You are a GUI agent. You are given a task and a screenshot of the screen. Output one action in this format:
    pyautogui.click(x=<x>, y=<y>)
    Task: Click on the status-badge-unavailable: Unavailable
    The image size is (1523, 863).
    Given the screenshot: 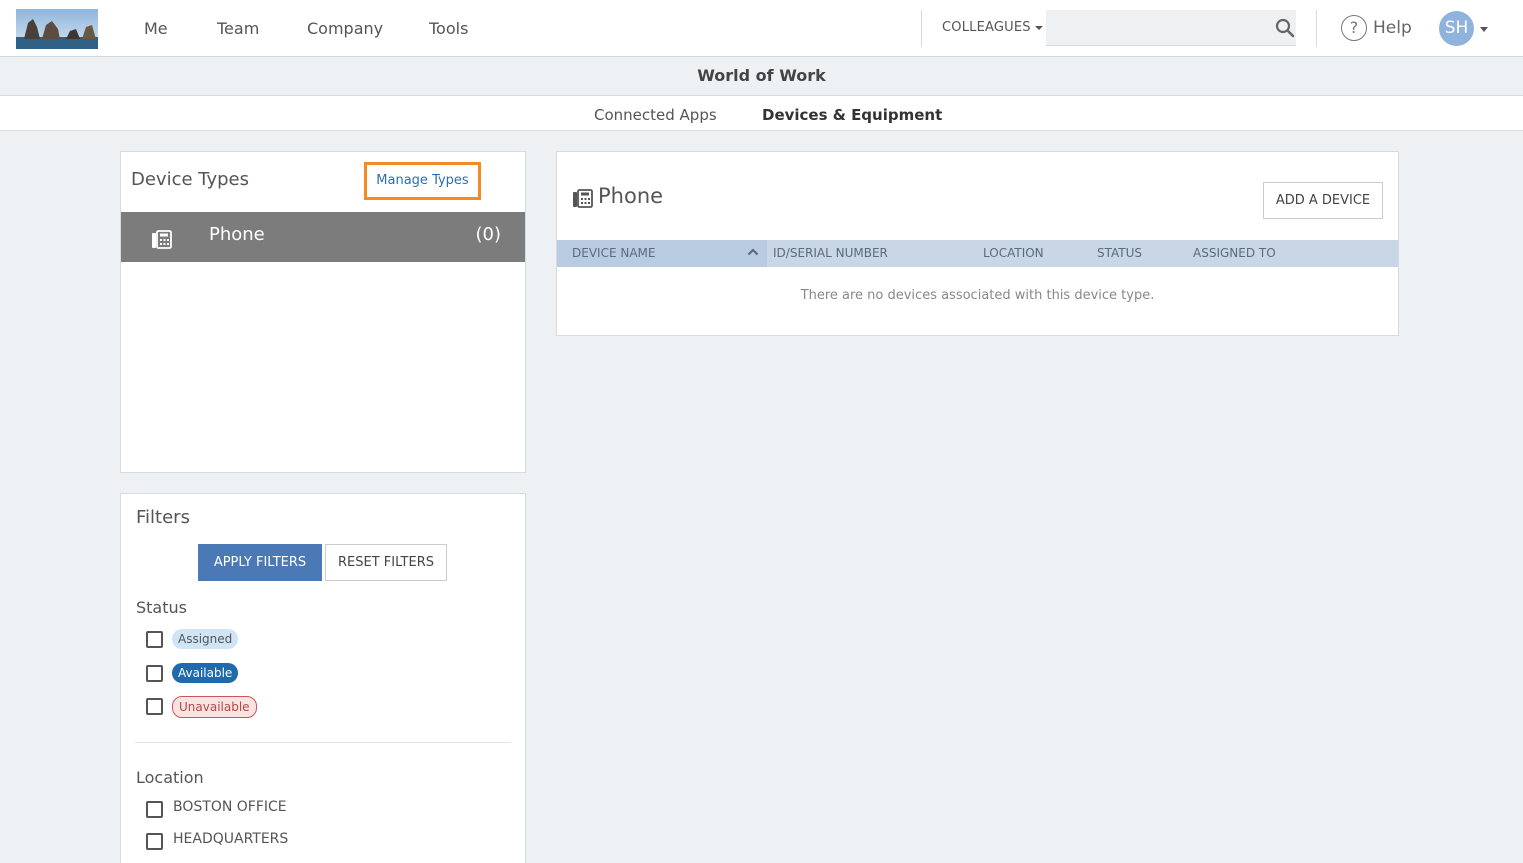 What is the action you would take?
    pyautogui.click(x=214, y=707)
    